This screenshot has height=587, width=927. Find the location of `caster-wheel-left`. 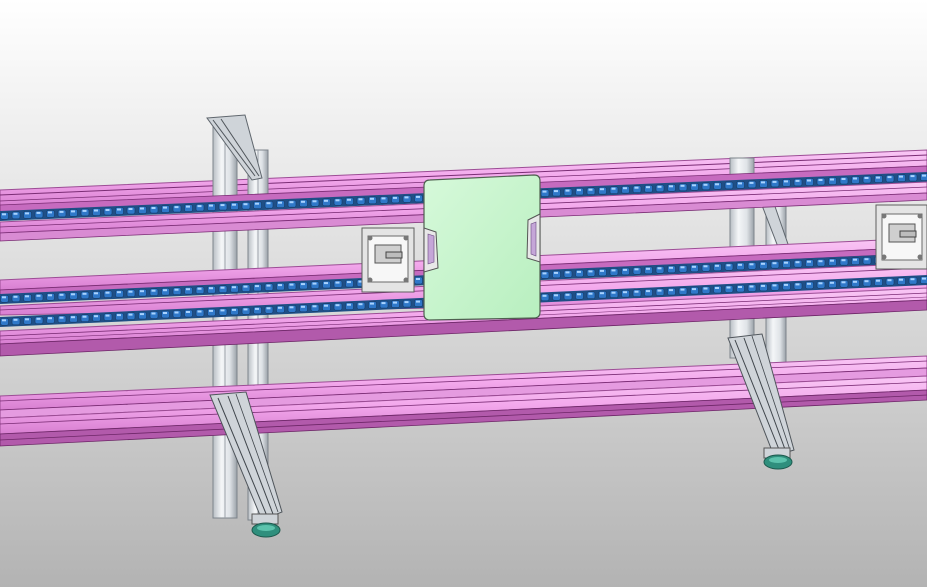

caster-wheel-left is located at coordinates (266, 525).